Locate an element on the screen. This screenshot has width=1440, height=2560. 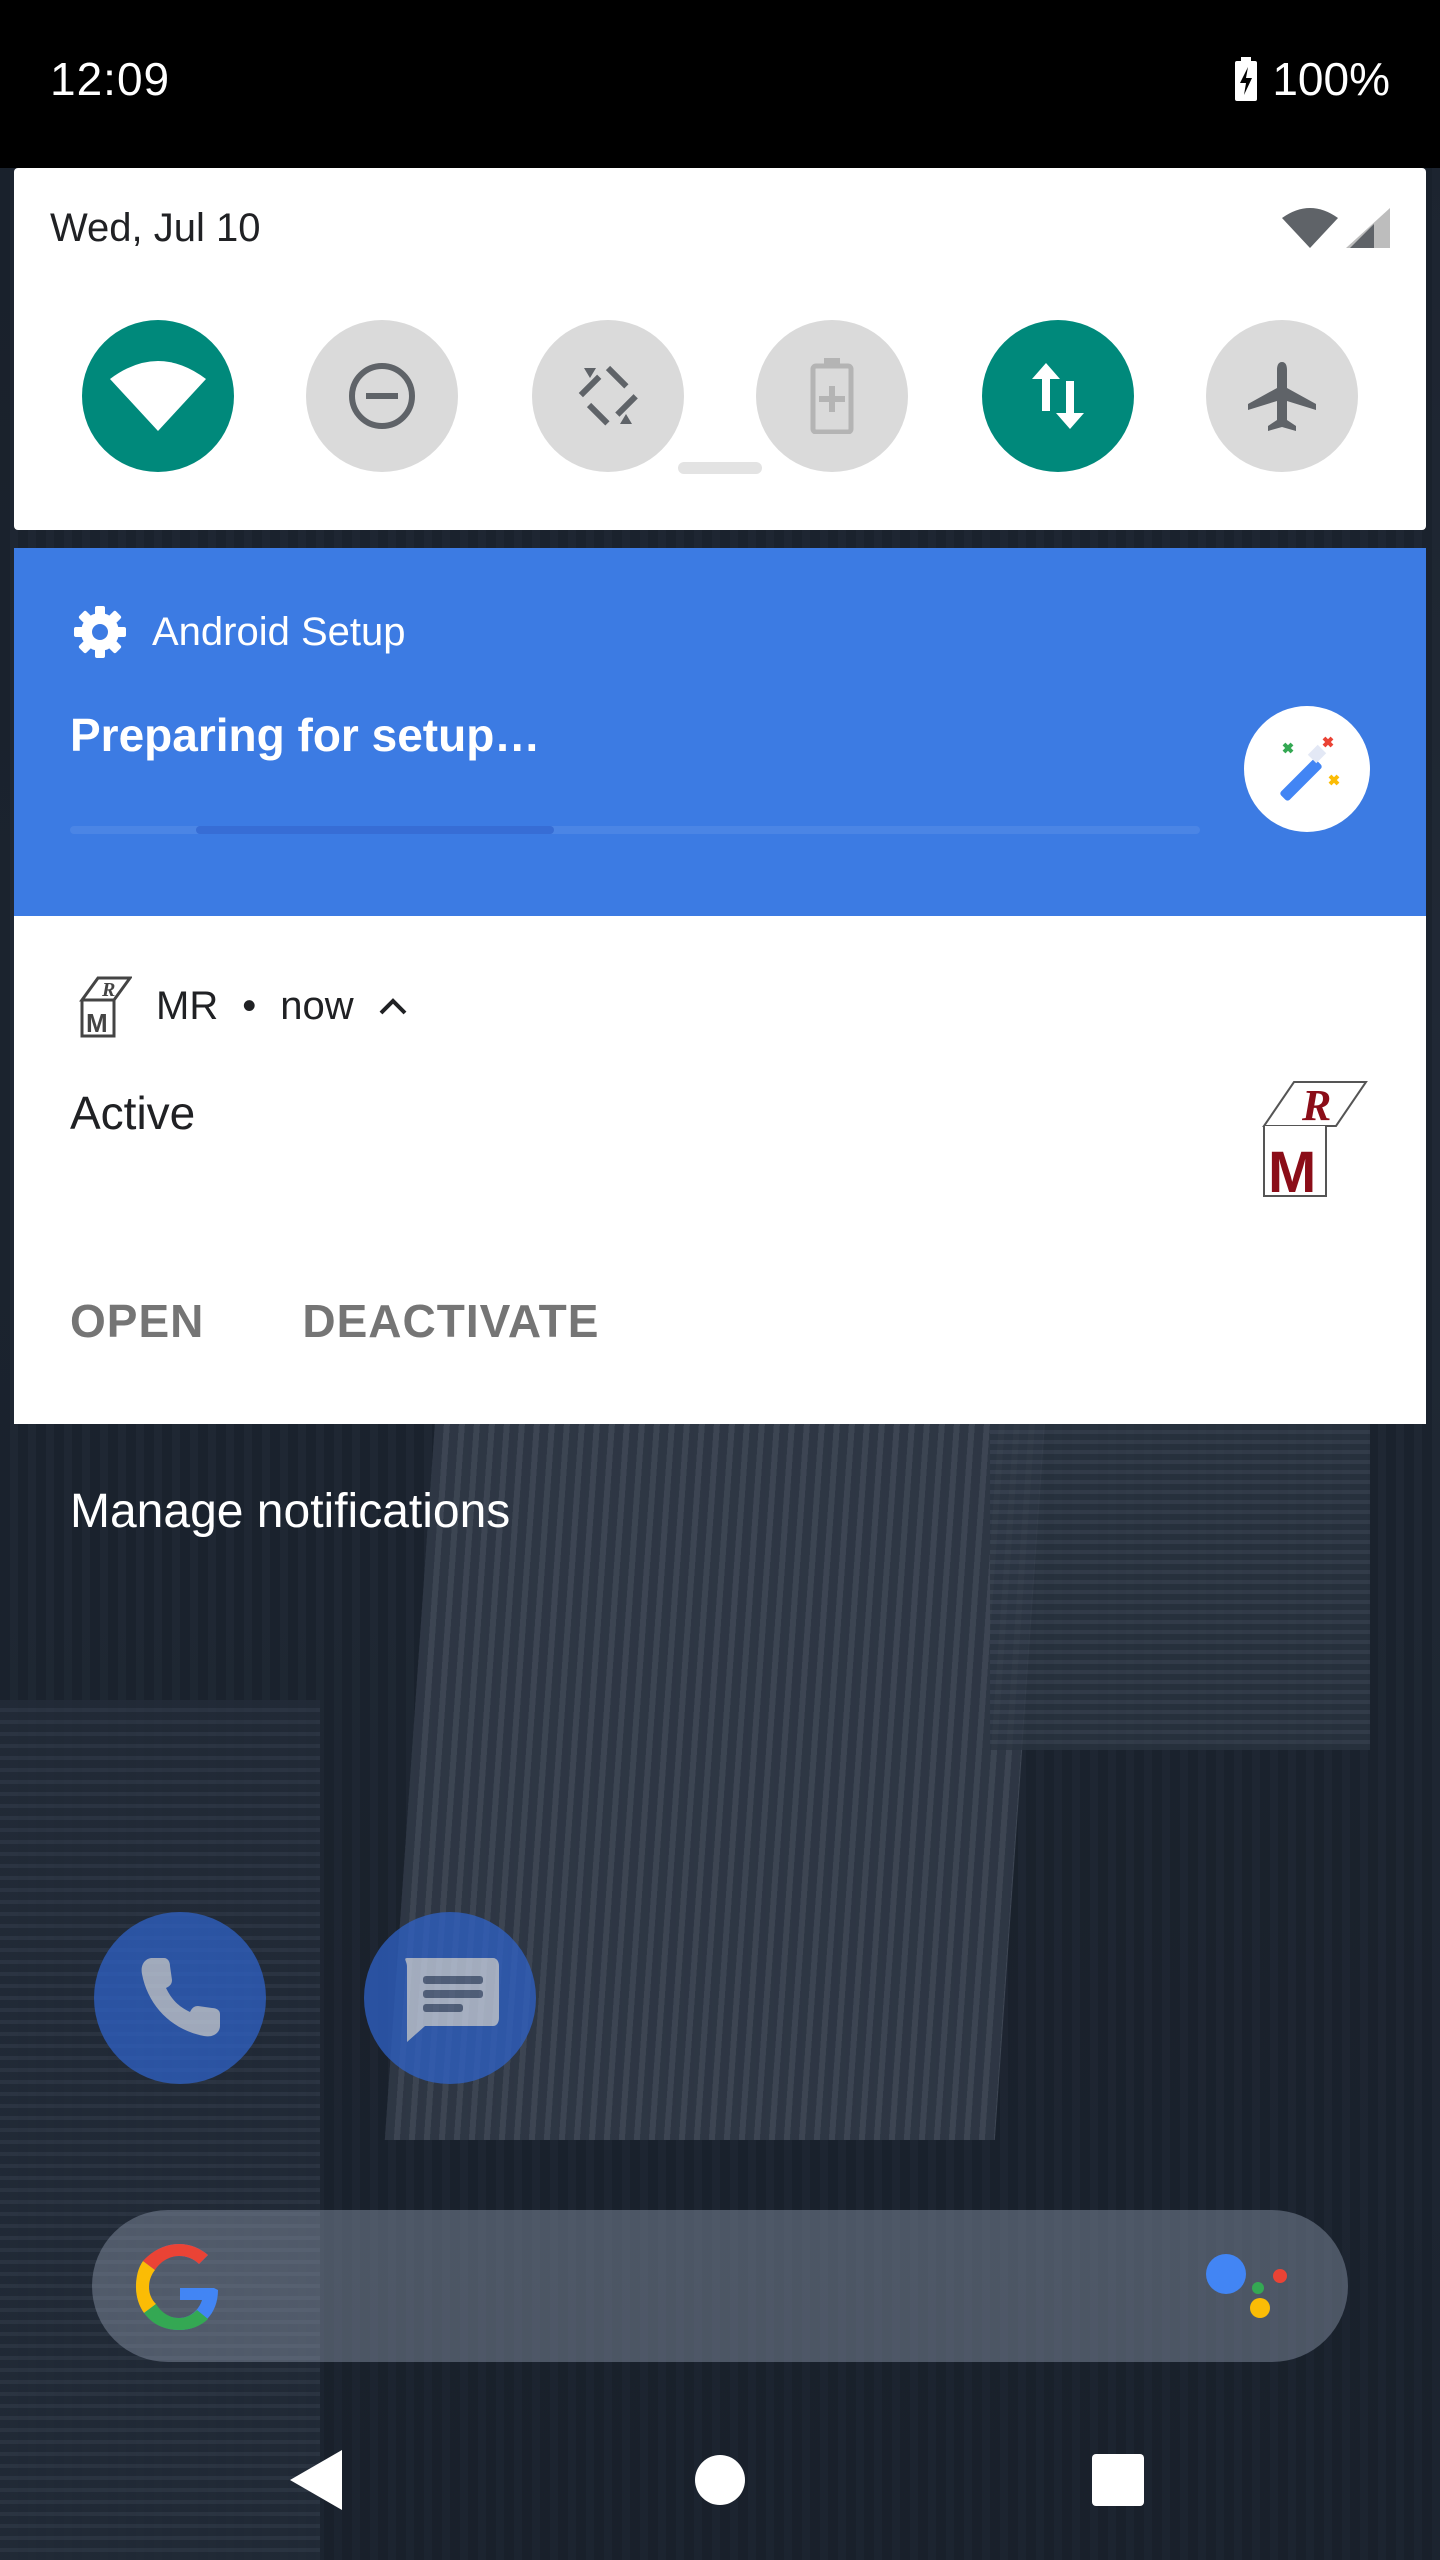
status-bar: 12:09 100% is located at coordinates (720, 84).